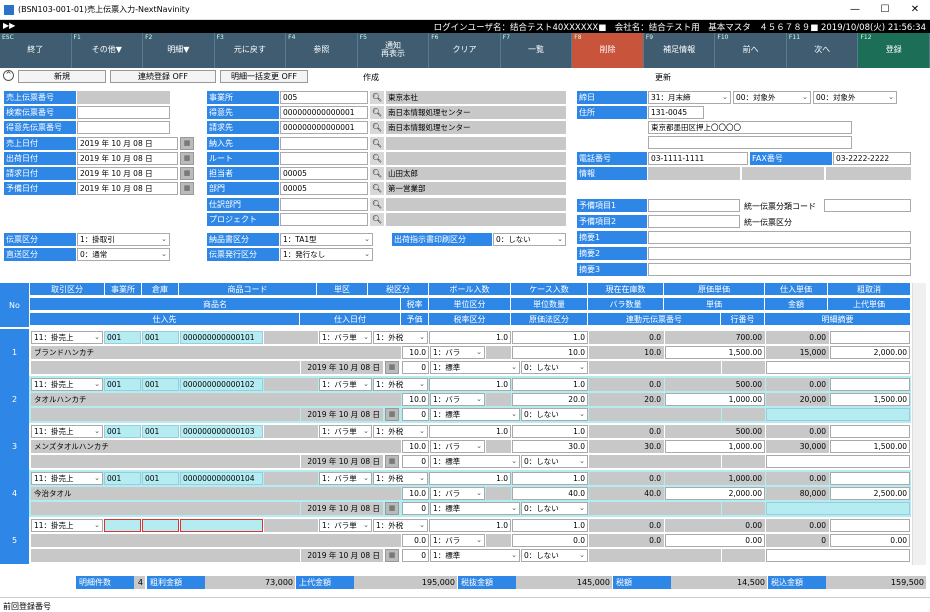  Describe the element at coordinates (550, 399) in the screenshot. I see `unit-qty-input: 20.0` at that location.